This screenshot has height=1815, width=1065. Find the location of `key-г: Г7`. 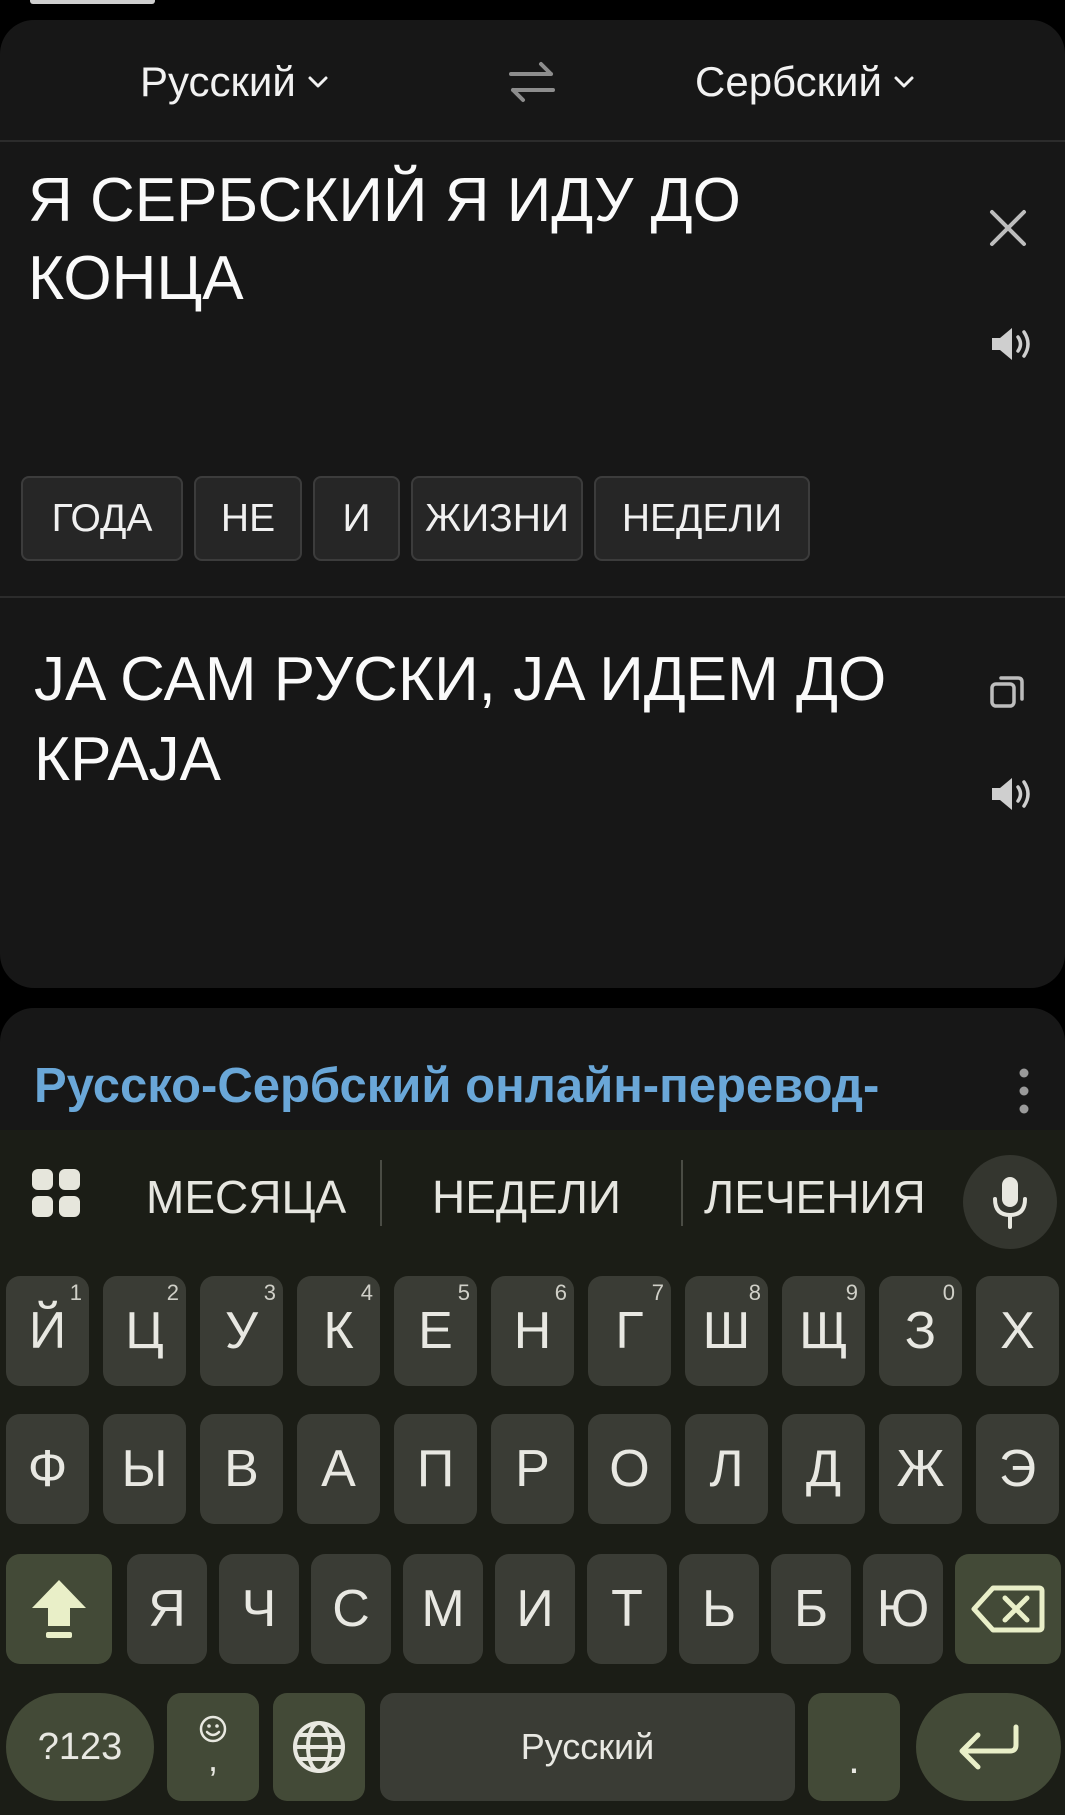

key-г: Г7 is located at coordinates (629, 1331).